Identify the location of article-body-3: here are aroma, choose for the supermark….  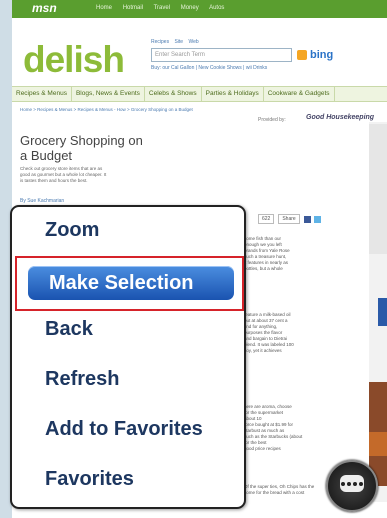
(273, 427).